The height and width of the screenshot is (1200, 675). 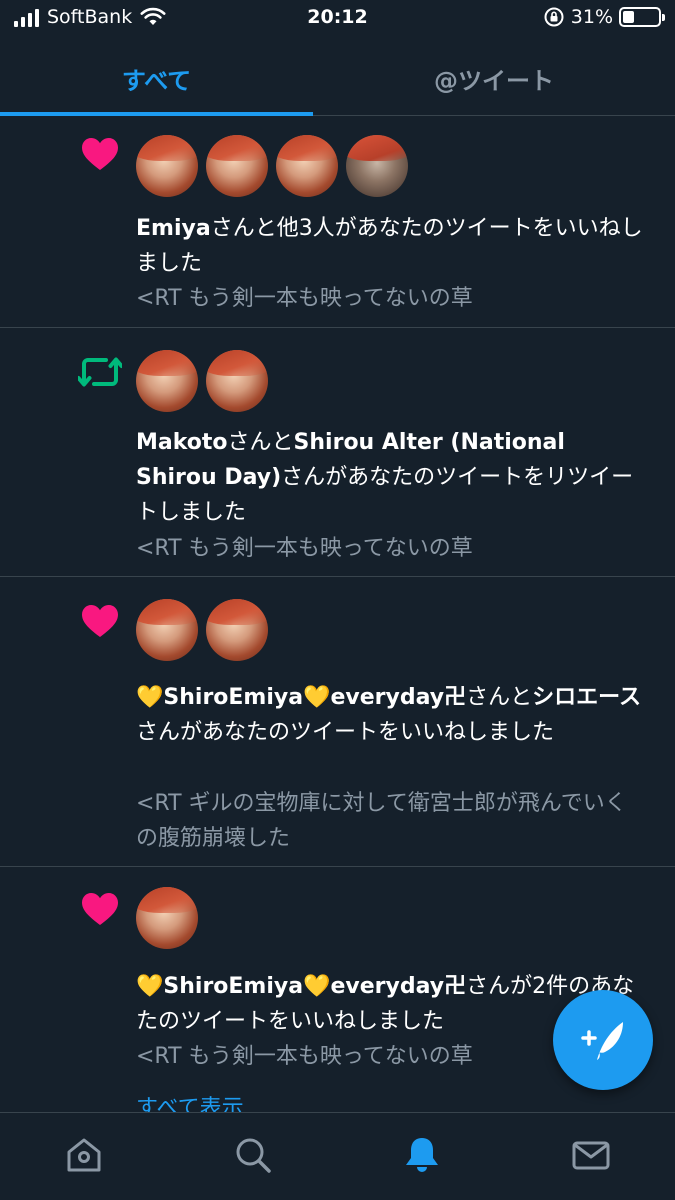 I want to click on notification-tabs: すべて @ツイート, so click(x=337, y=78).